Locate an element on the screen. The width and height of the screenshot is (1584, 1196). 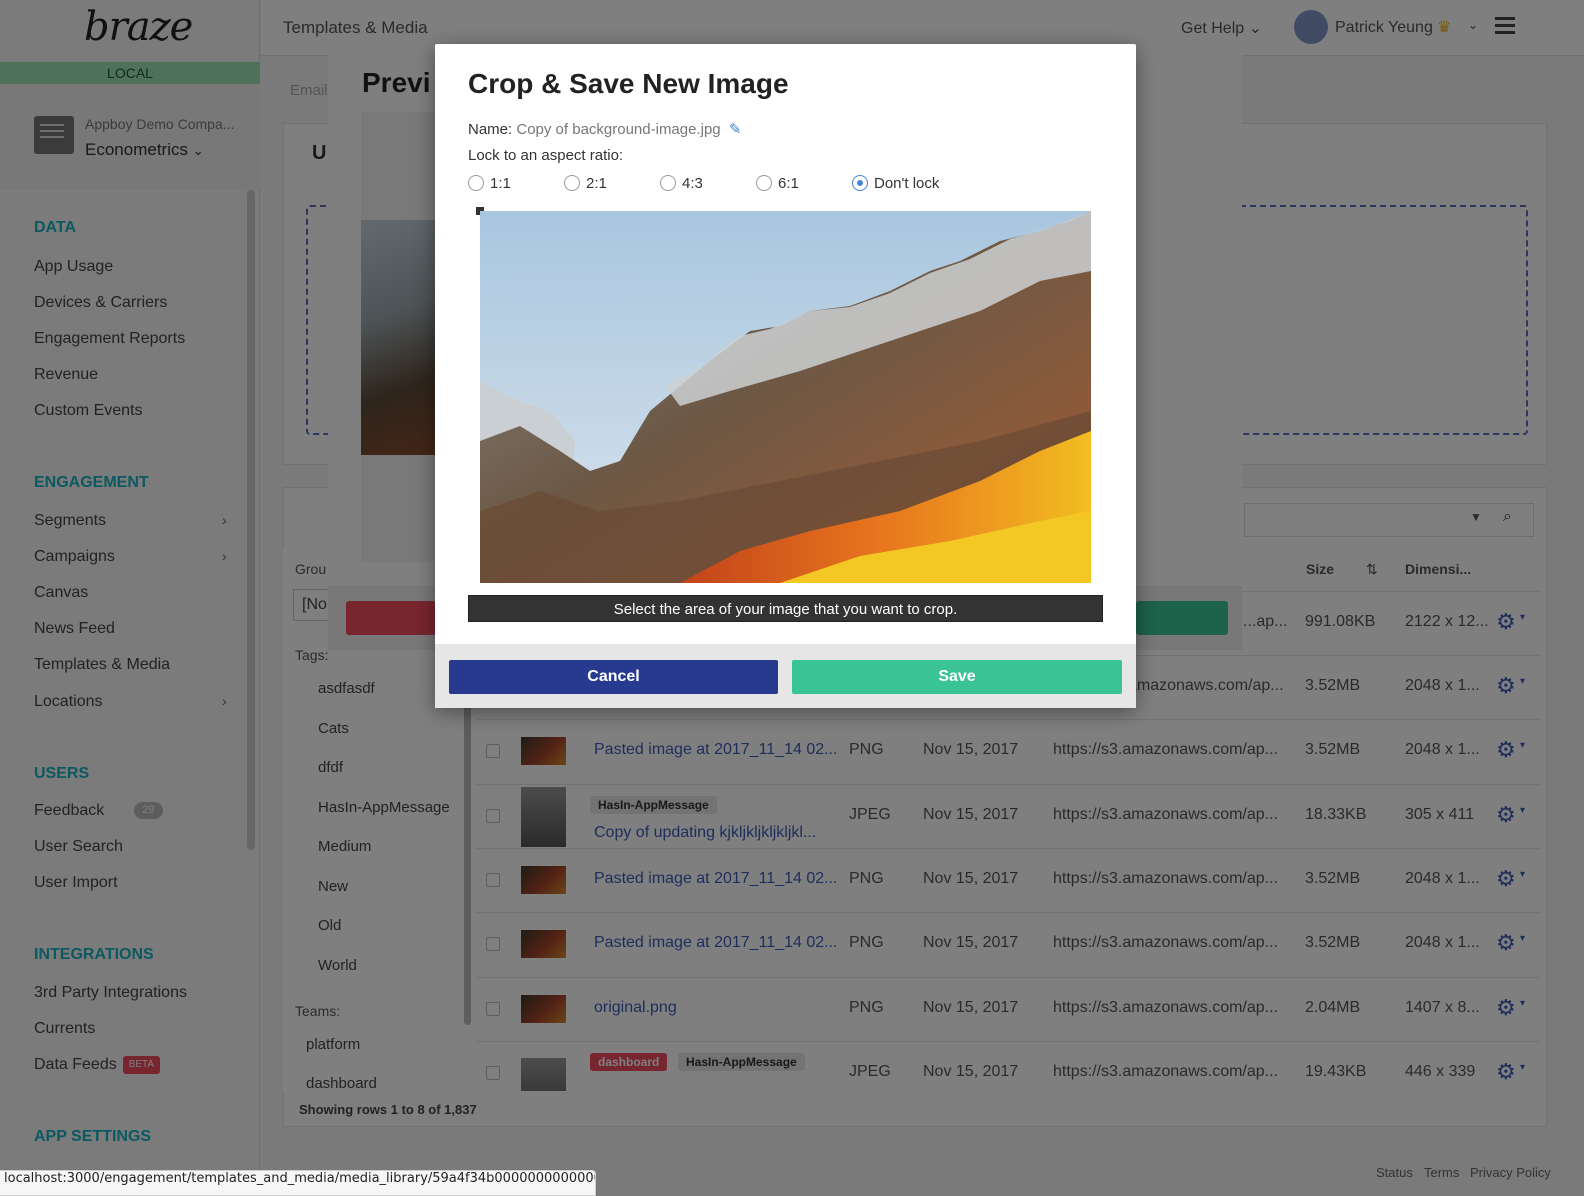
radio-button-selected is located at coordinates (860, 183).